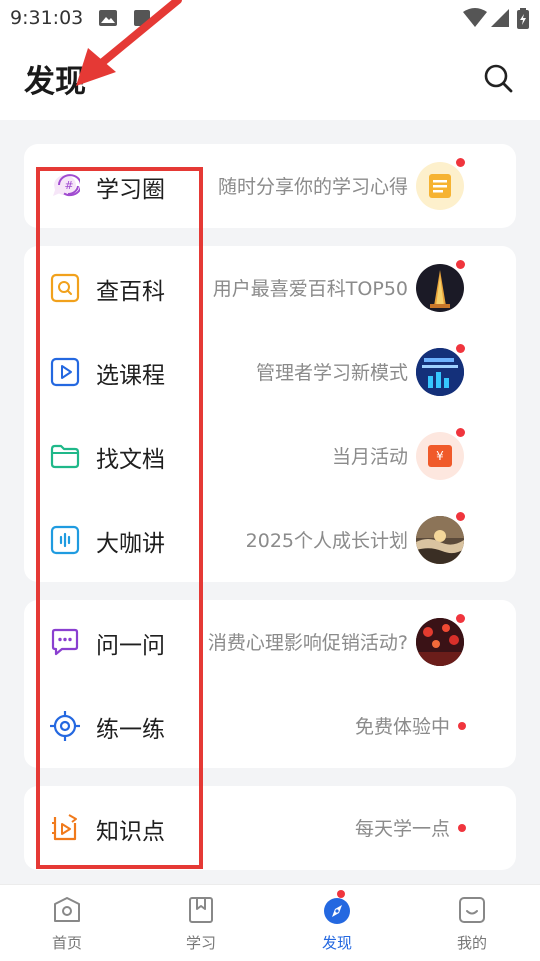  Describe the element at coordinates (65, 456) in the screenshot. I see `folder-icon` at that location.